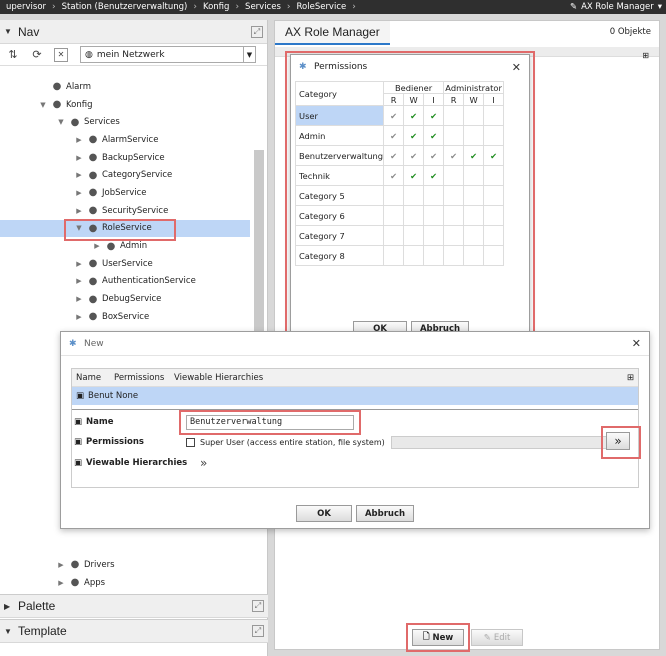 This screenshot has width=666, height=656. I want to click on refresh-icon: ⟳, so click(37, 55).